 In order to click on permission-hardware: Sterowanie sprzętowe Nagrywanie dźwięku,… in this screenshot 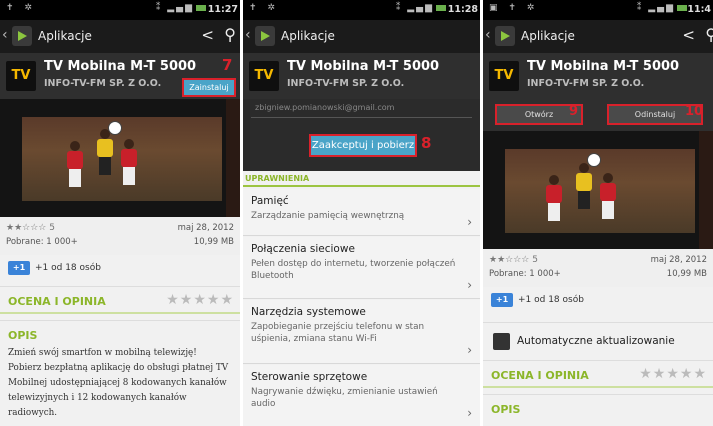, I will do `click(361, 395)`.